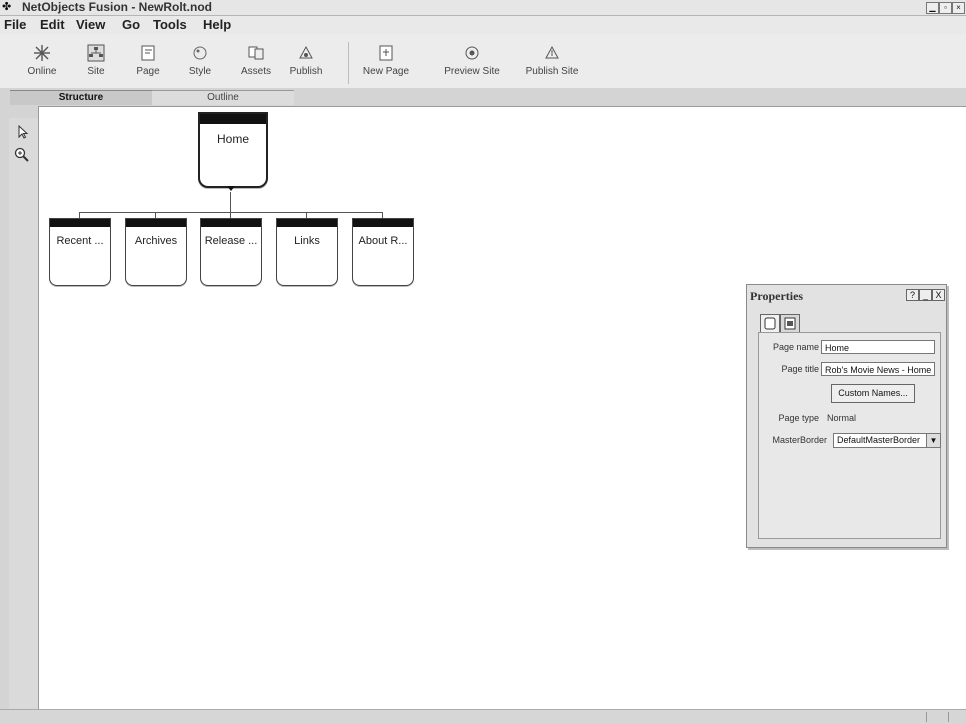 The image size is (966, 724). I want to click on new-page-label: New Page, so click(386, 71).